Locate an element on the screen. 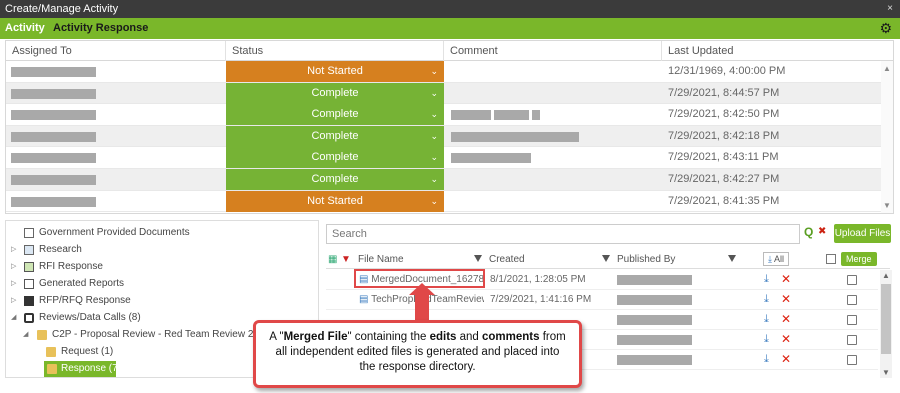 This screenshot has width=900, height=393. column-last-updated: Last Updated is located at coordinates (777, 51).